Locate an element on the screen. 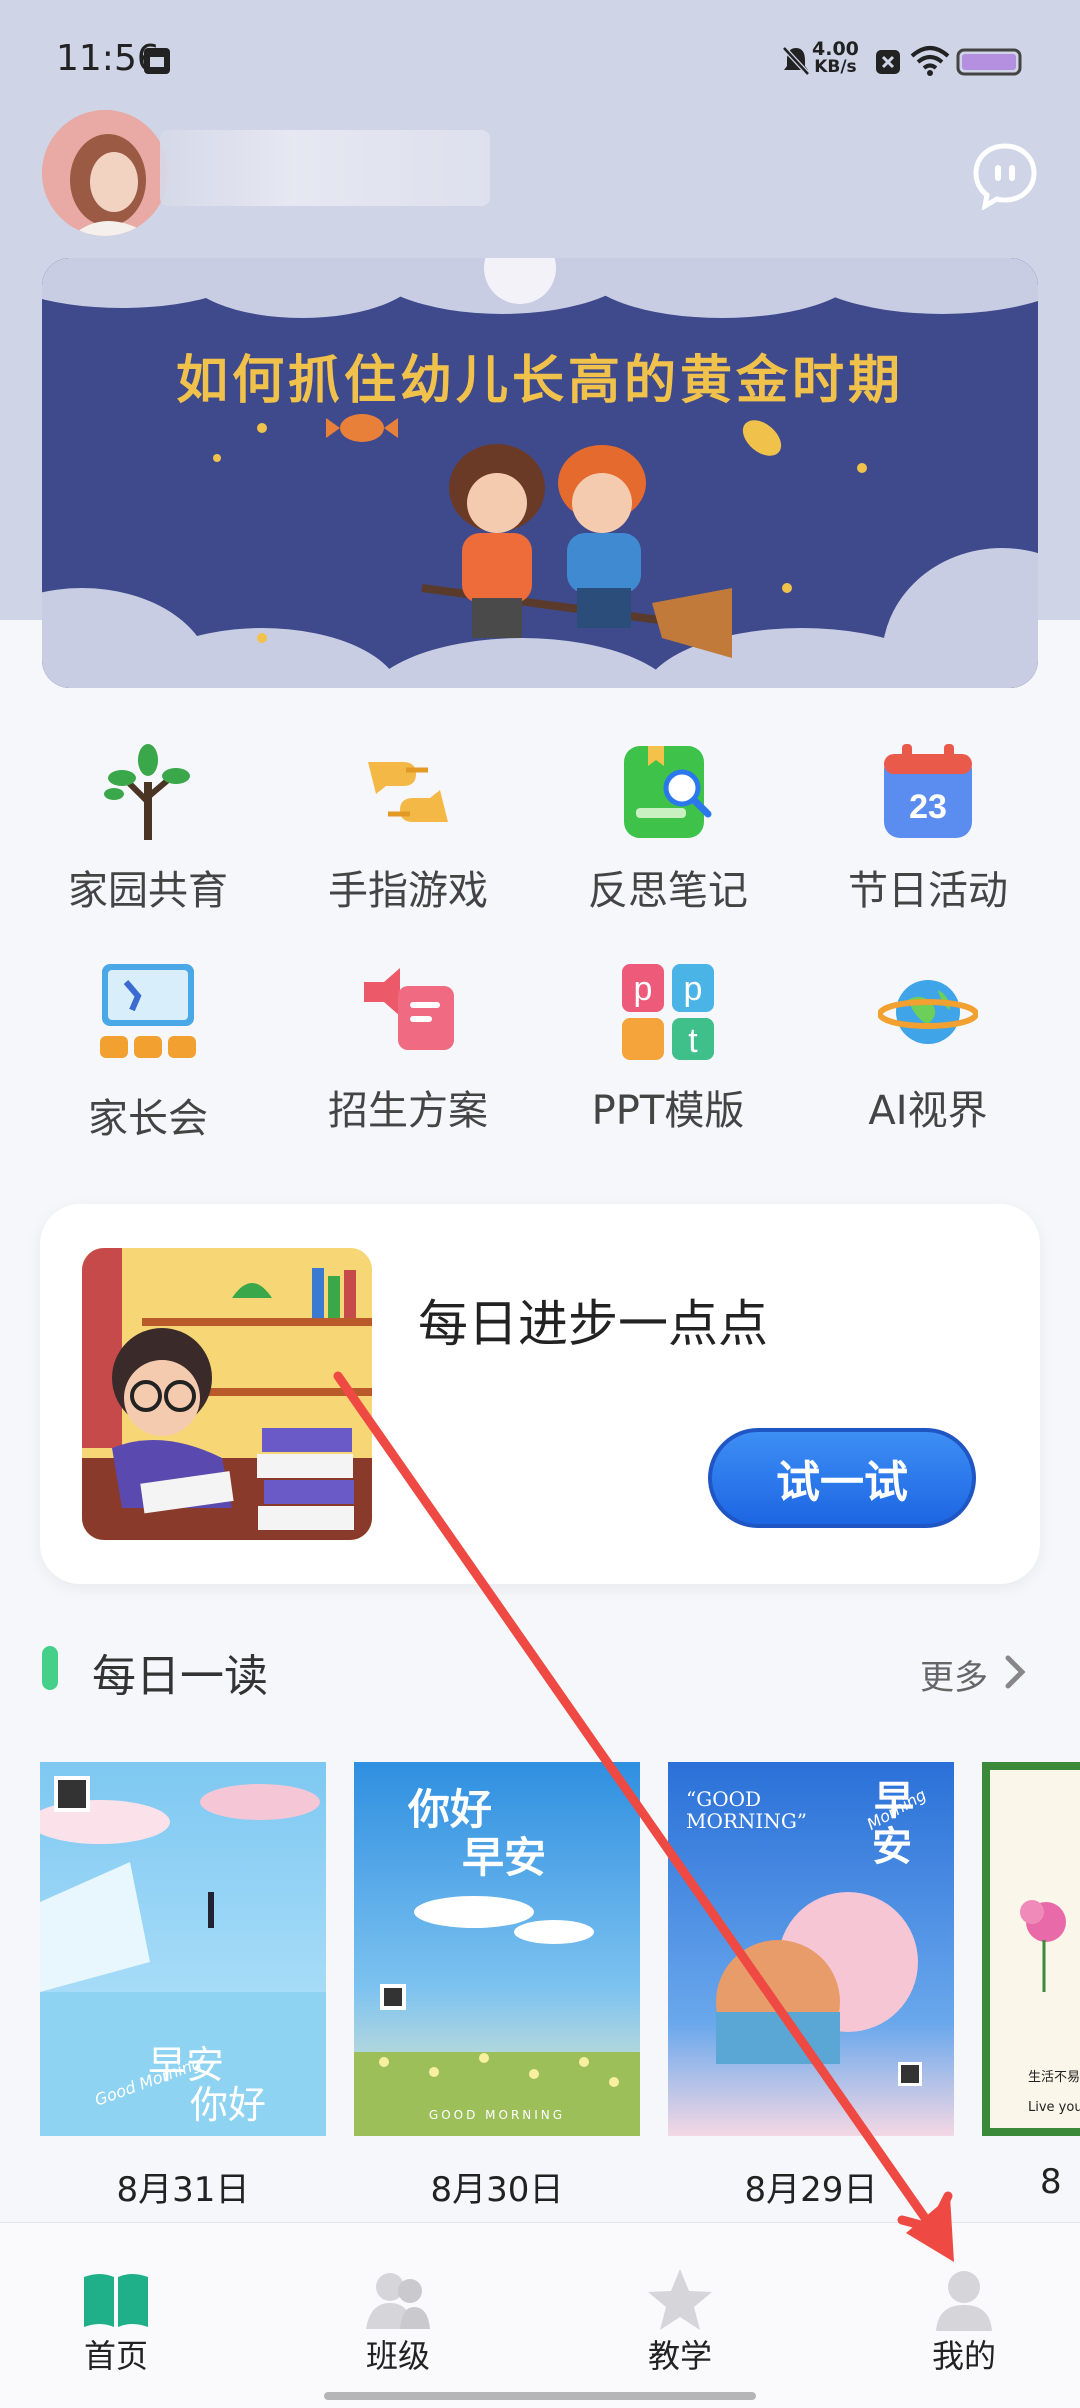  avatar-portrait-icon is located at coordinates (105, 173).